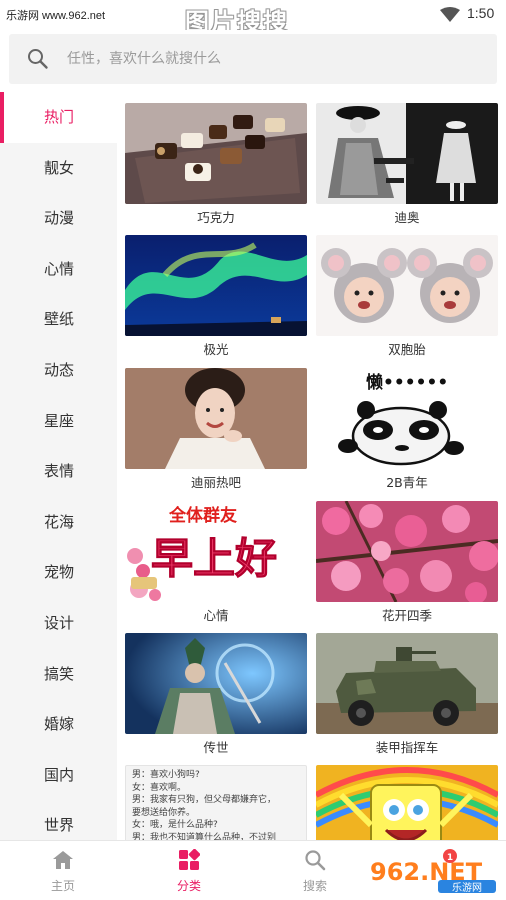 This screenshot has width=506, height=900. I want to click on warrior-art, so click(216, 683).